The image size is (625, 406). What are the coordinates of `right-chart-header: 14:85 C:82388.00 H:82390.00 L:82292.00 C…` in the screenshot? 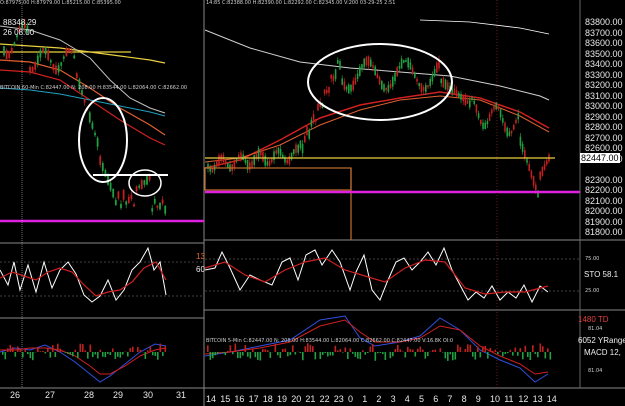 It's located at (301, 3).